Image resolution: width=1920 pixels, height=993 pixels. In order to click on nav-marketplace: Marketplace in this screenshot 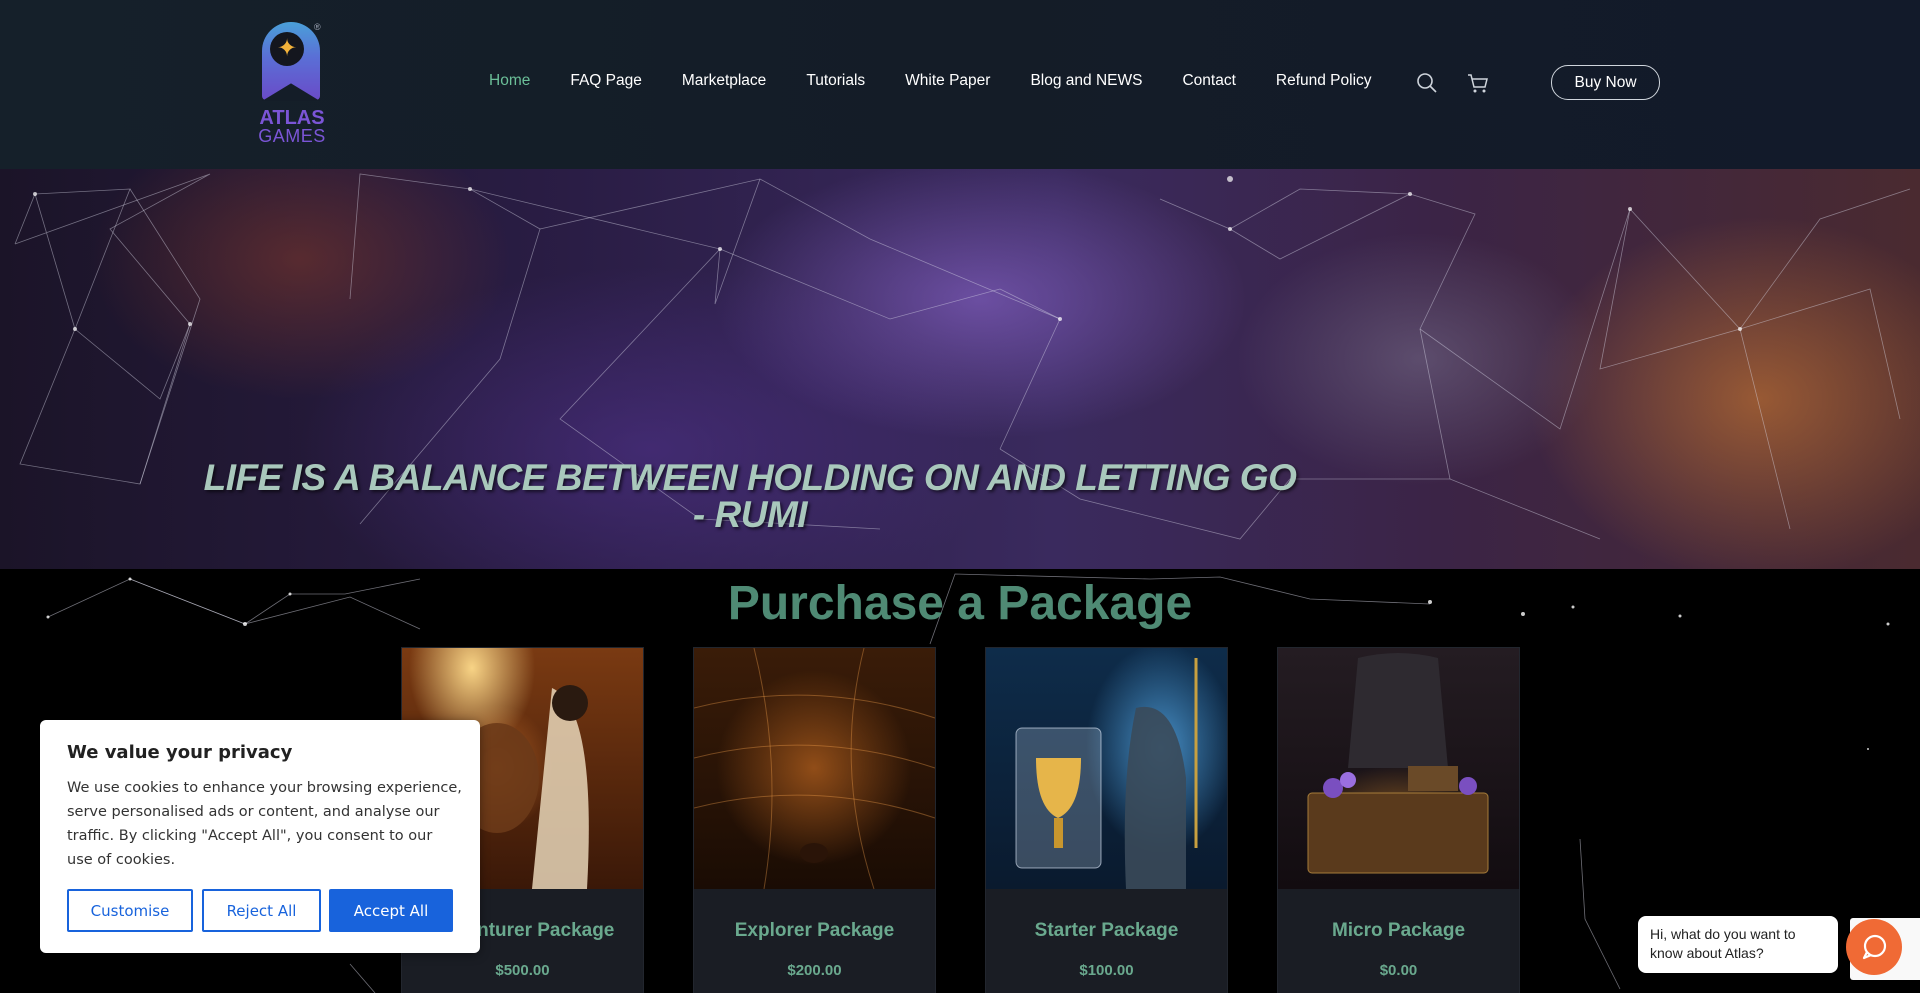, I will do `click(724, 81)`.